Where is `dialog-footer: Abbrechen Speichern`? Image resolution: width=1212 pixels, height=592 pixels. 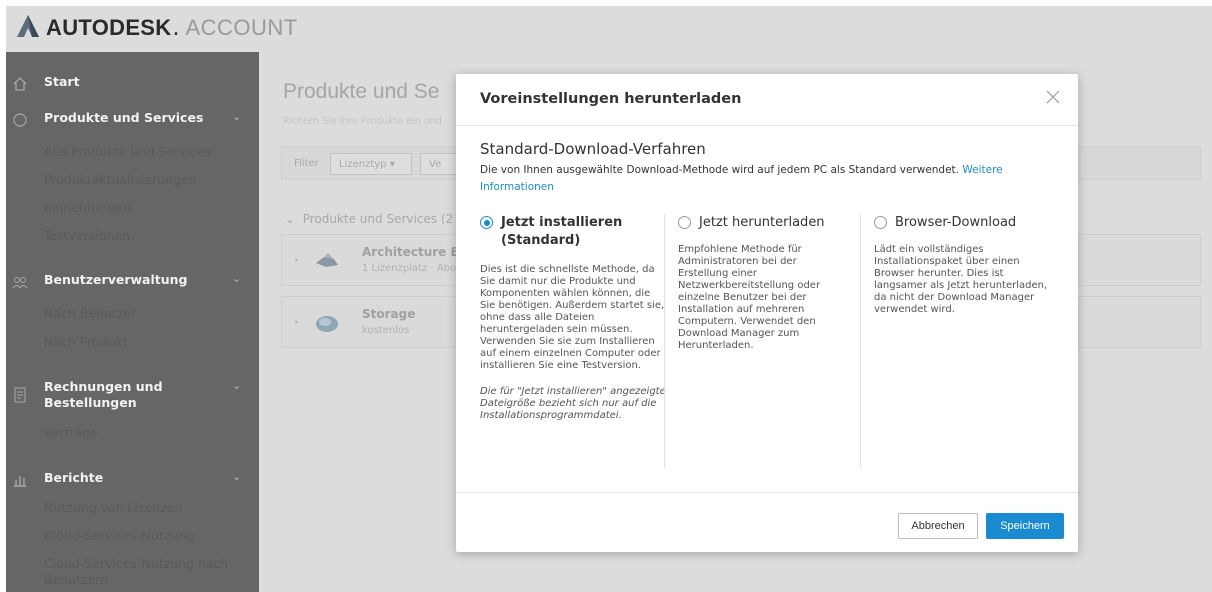
dialog-footer: Abbrechen Speichern is located at coordinates (767, 522).